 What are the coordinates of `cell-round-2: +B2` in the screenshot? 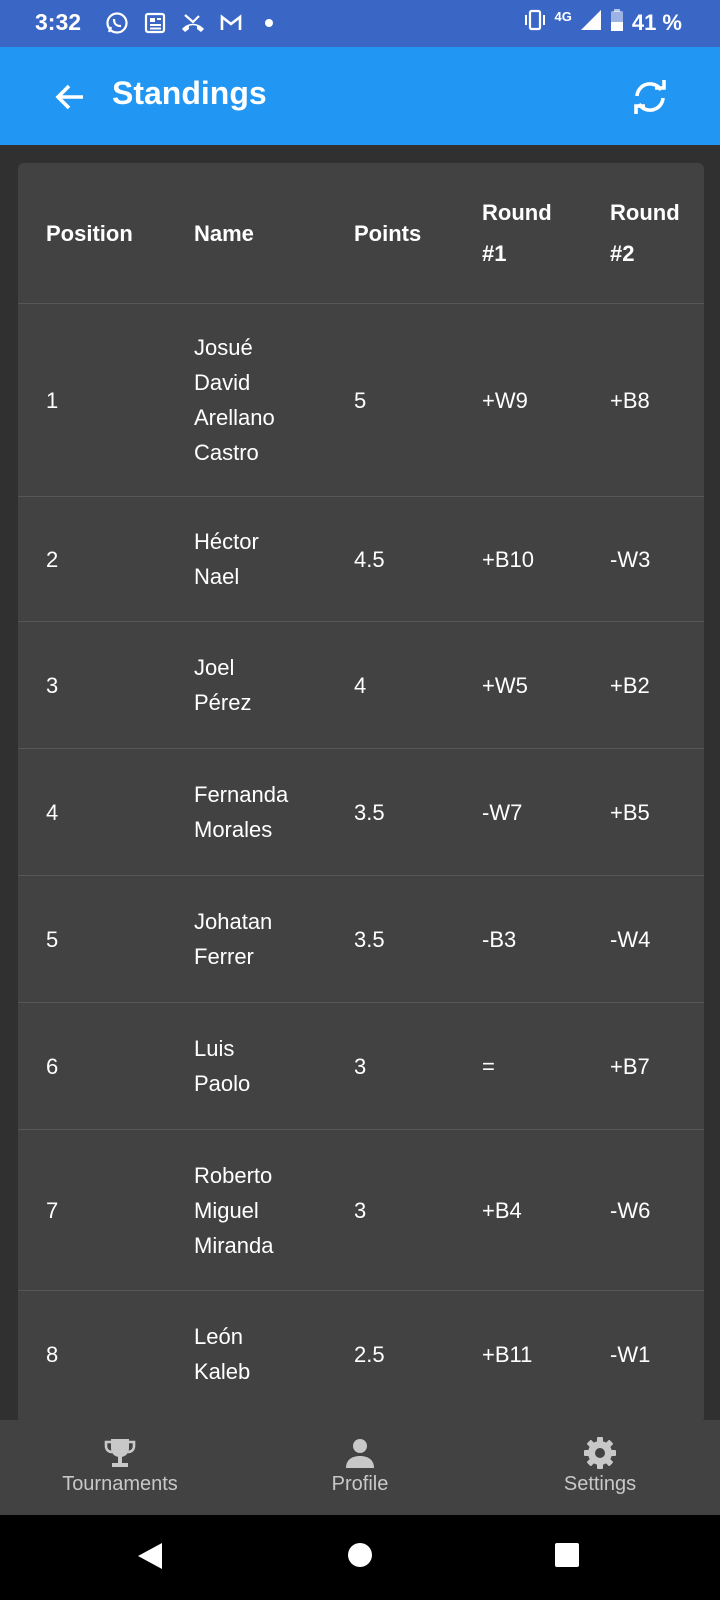 It's located at (630, 685).